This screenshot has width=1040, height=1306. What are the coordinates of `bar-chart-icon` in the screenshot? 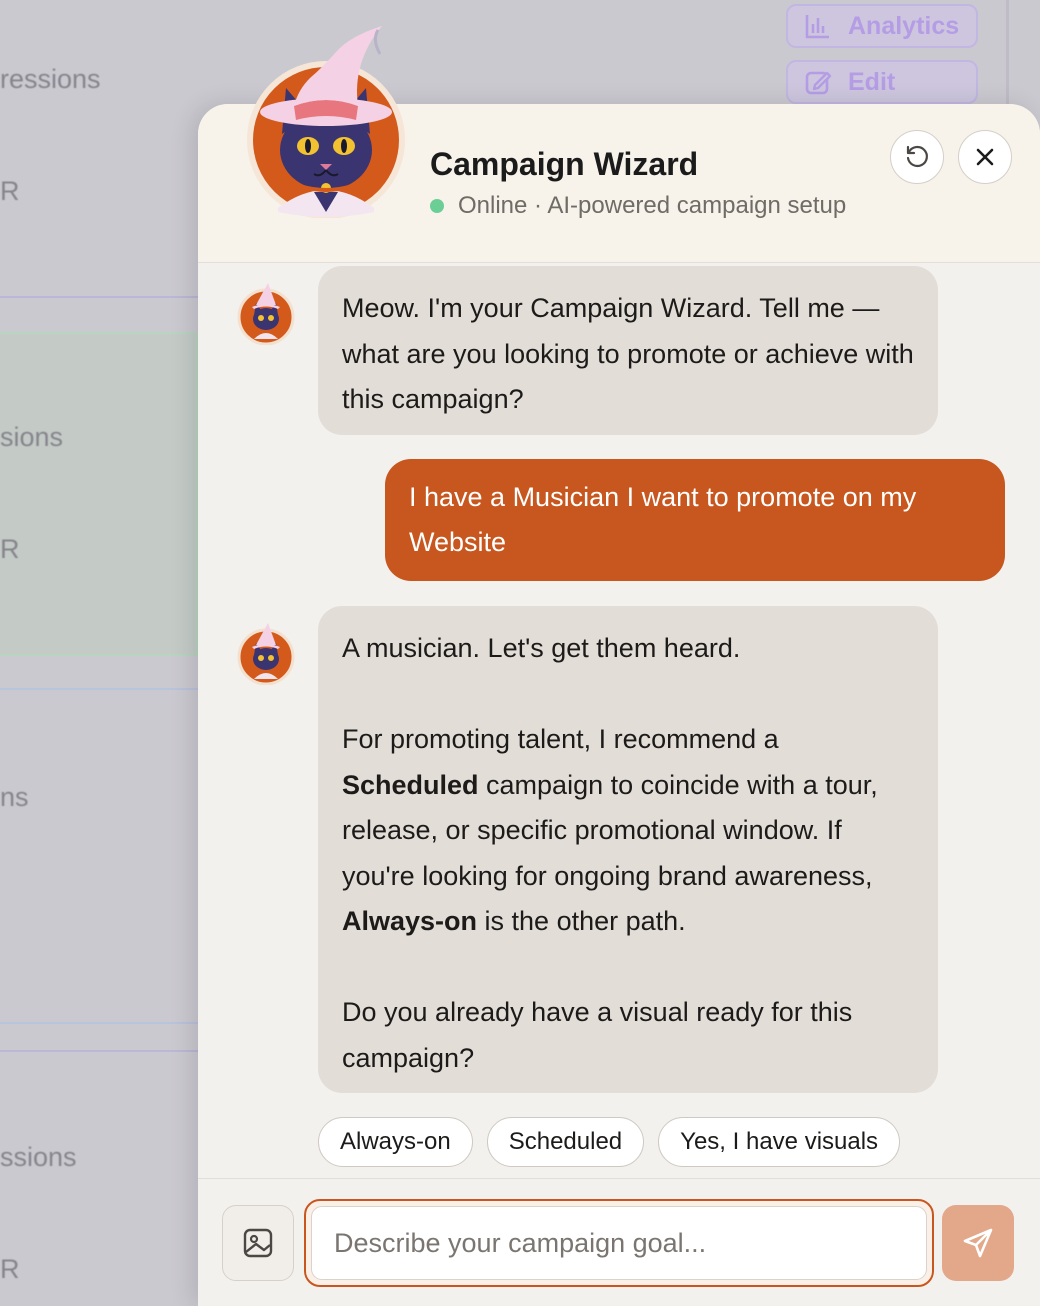 It's located at (817, 27).